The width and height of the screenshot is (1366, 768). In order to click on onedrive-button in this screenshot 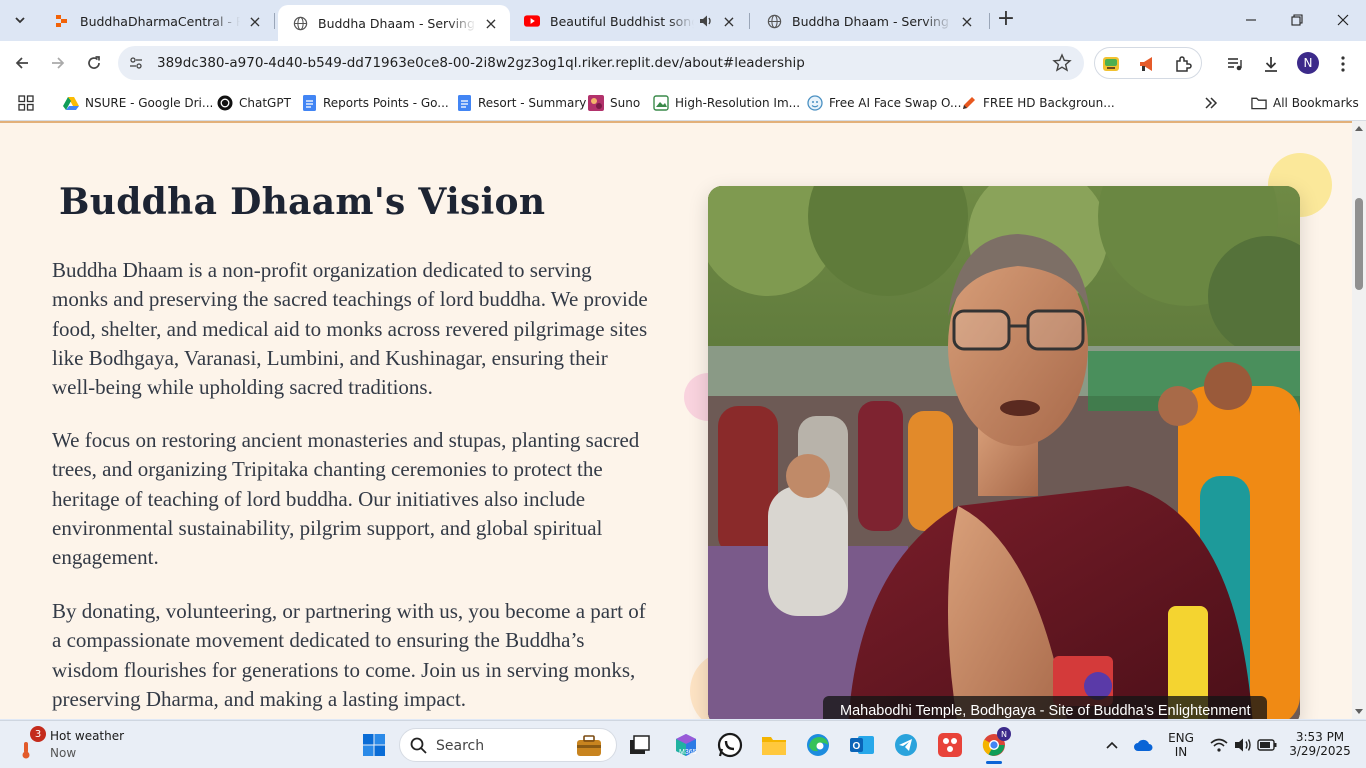, I will do `click(1143, 745)`.